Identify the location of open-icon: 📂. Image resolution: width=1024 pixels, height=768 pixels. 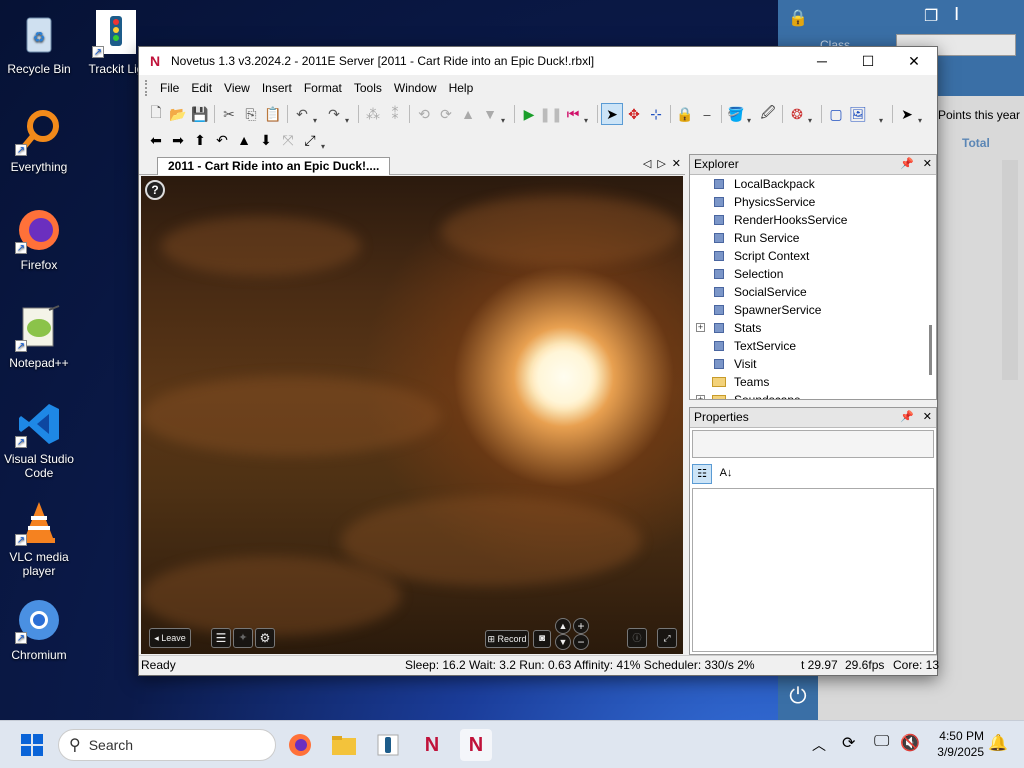
(178, 114).